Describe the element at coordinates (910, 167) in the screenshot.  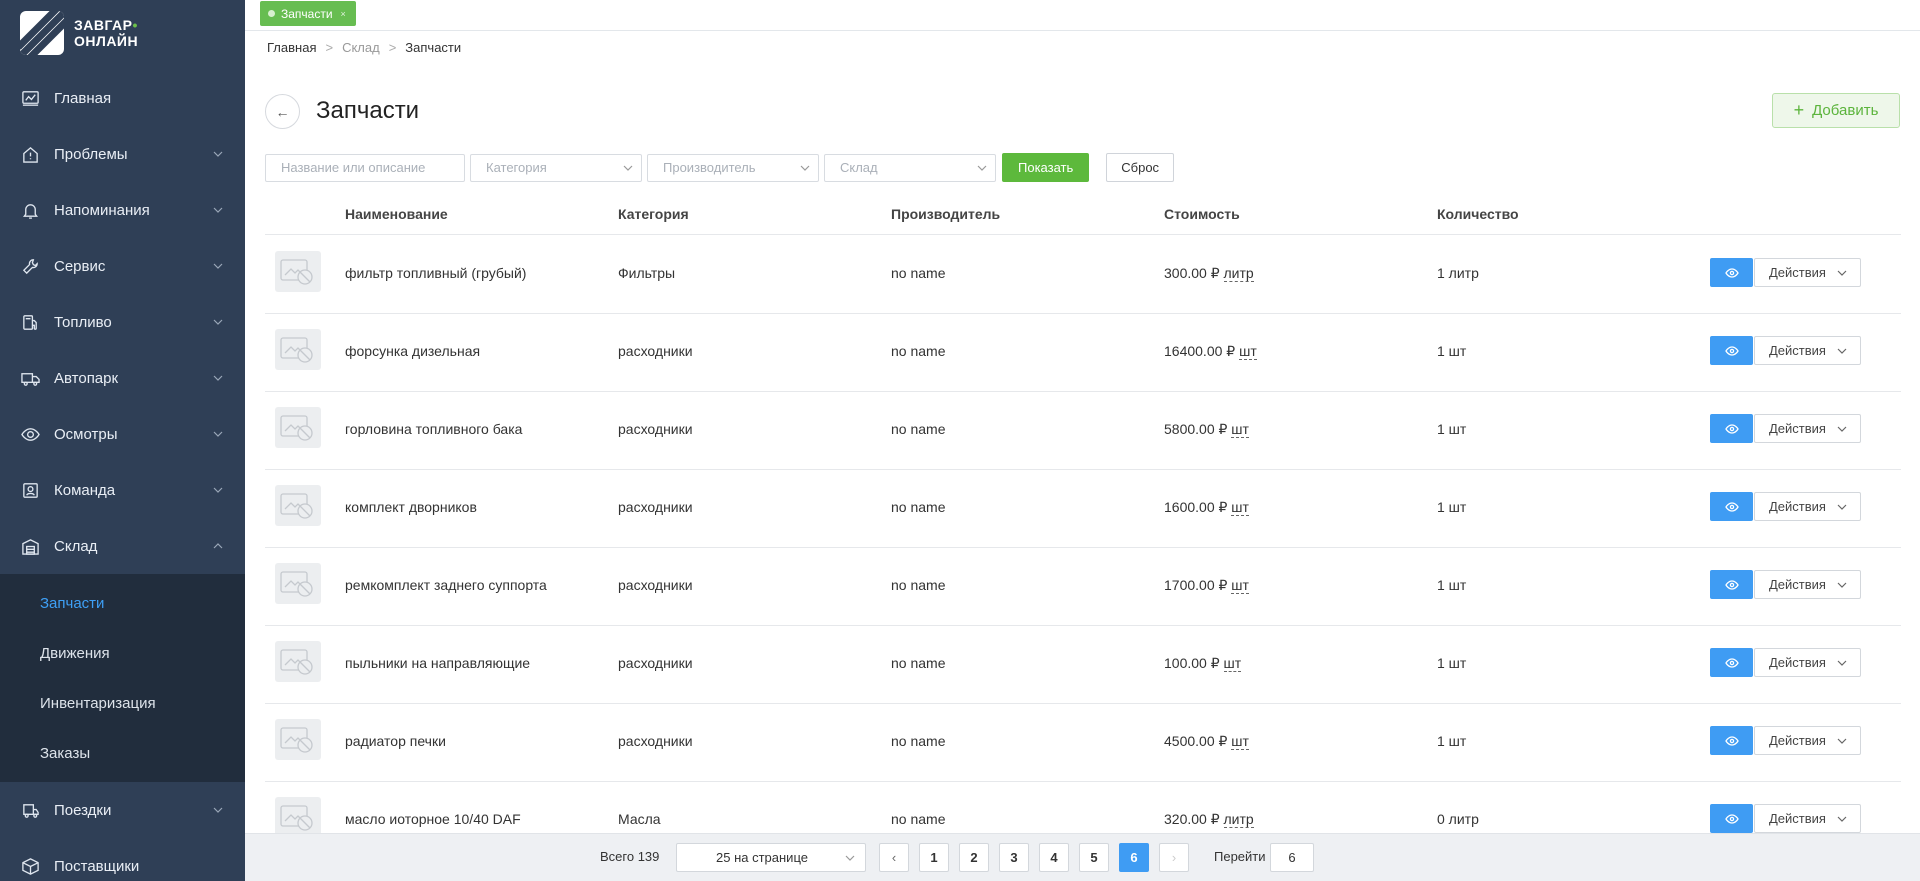
I see `warehouse-select: Склад` at that location.